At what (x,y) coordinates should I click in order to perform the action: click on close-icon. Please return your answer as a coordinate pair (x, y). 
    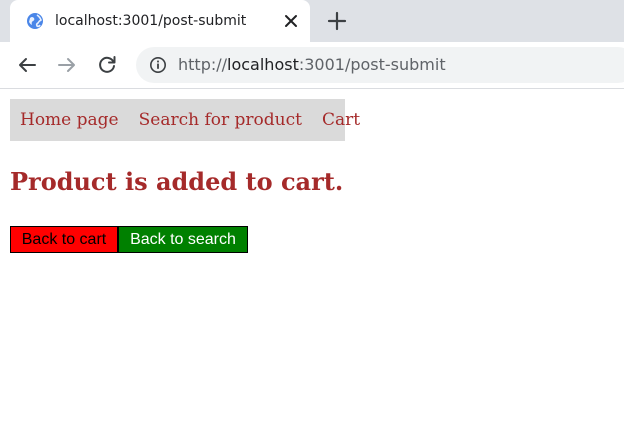
    Looking at the image, I should click on (291, 21).